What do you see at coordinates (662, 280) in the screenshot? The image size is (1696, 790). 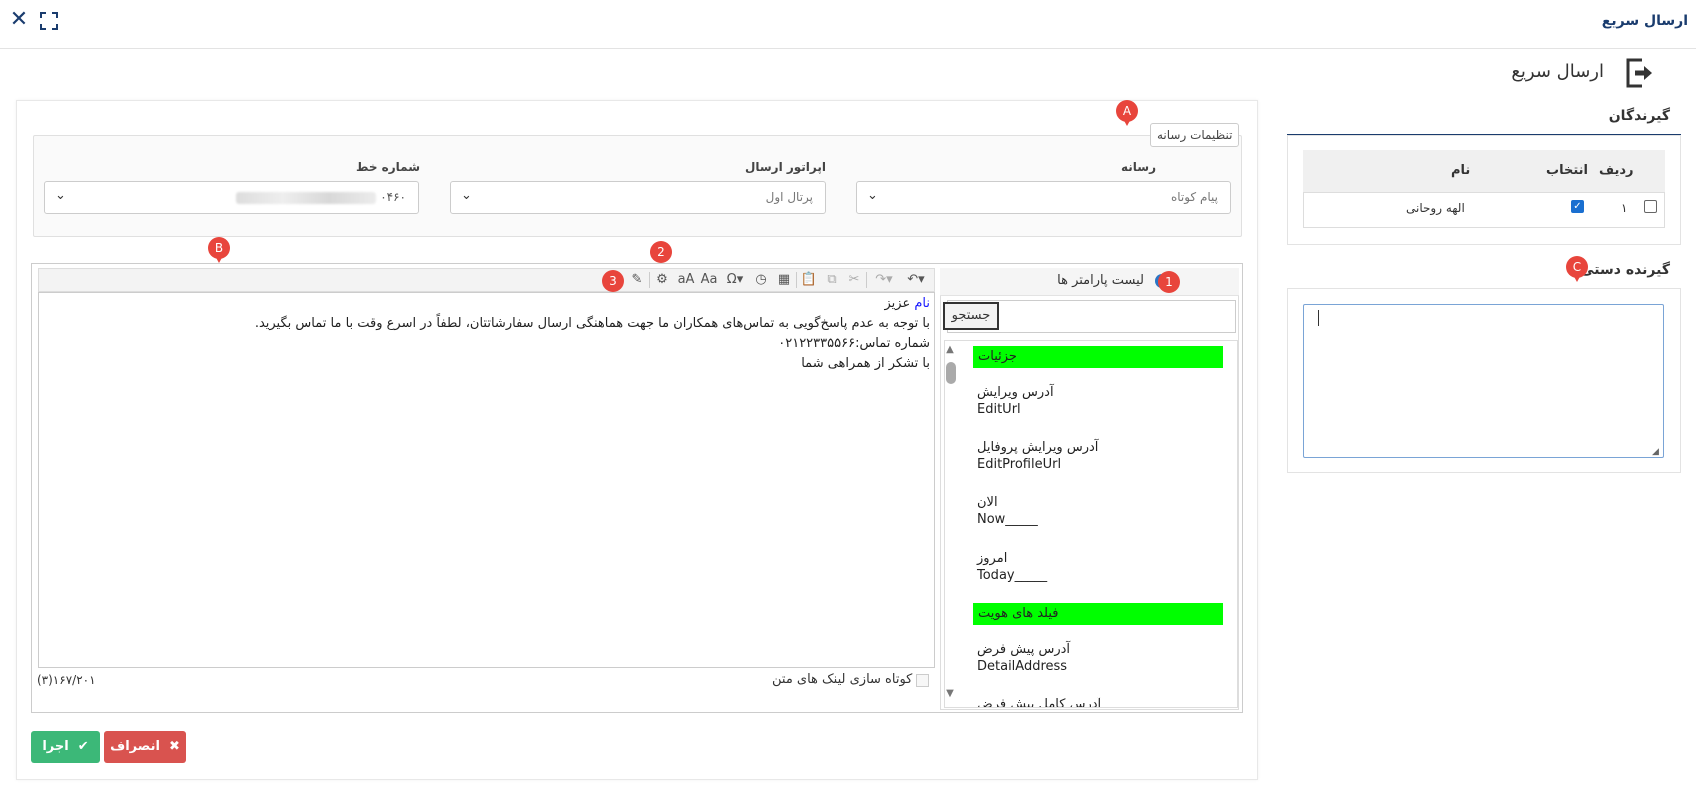 I see `settings-icon: ⚙` at bounding box center [662, 280].